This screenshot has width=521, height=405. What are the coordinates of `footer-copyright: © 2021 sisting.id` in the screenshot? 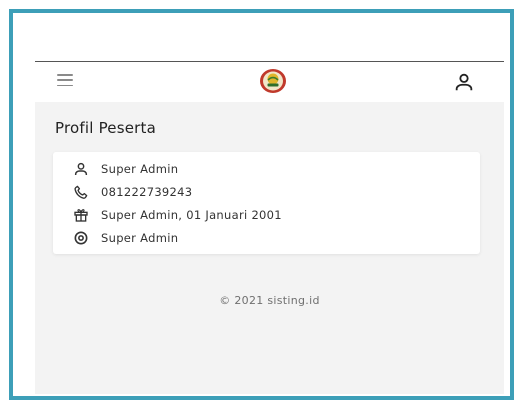 It's located at (269, 300).